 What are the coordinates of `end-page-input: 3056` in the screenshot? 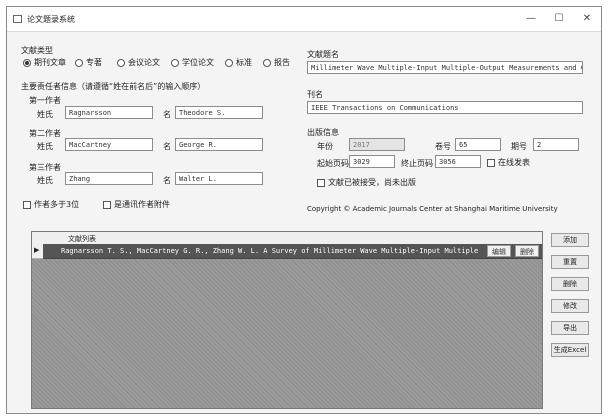 It's located at (458, 161).